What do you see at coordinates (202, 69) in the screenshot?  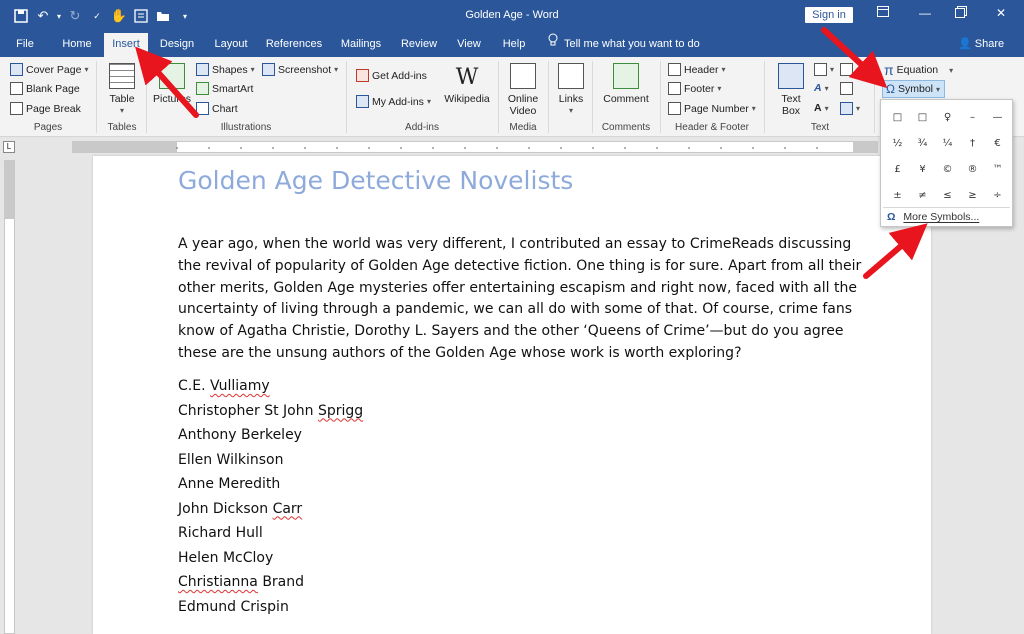 I see `shapes-icon` at bounding box center [202, 69].